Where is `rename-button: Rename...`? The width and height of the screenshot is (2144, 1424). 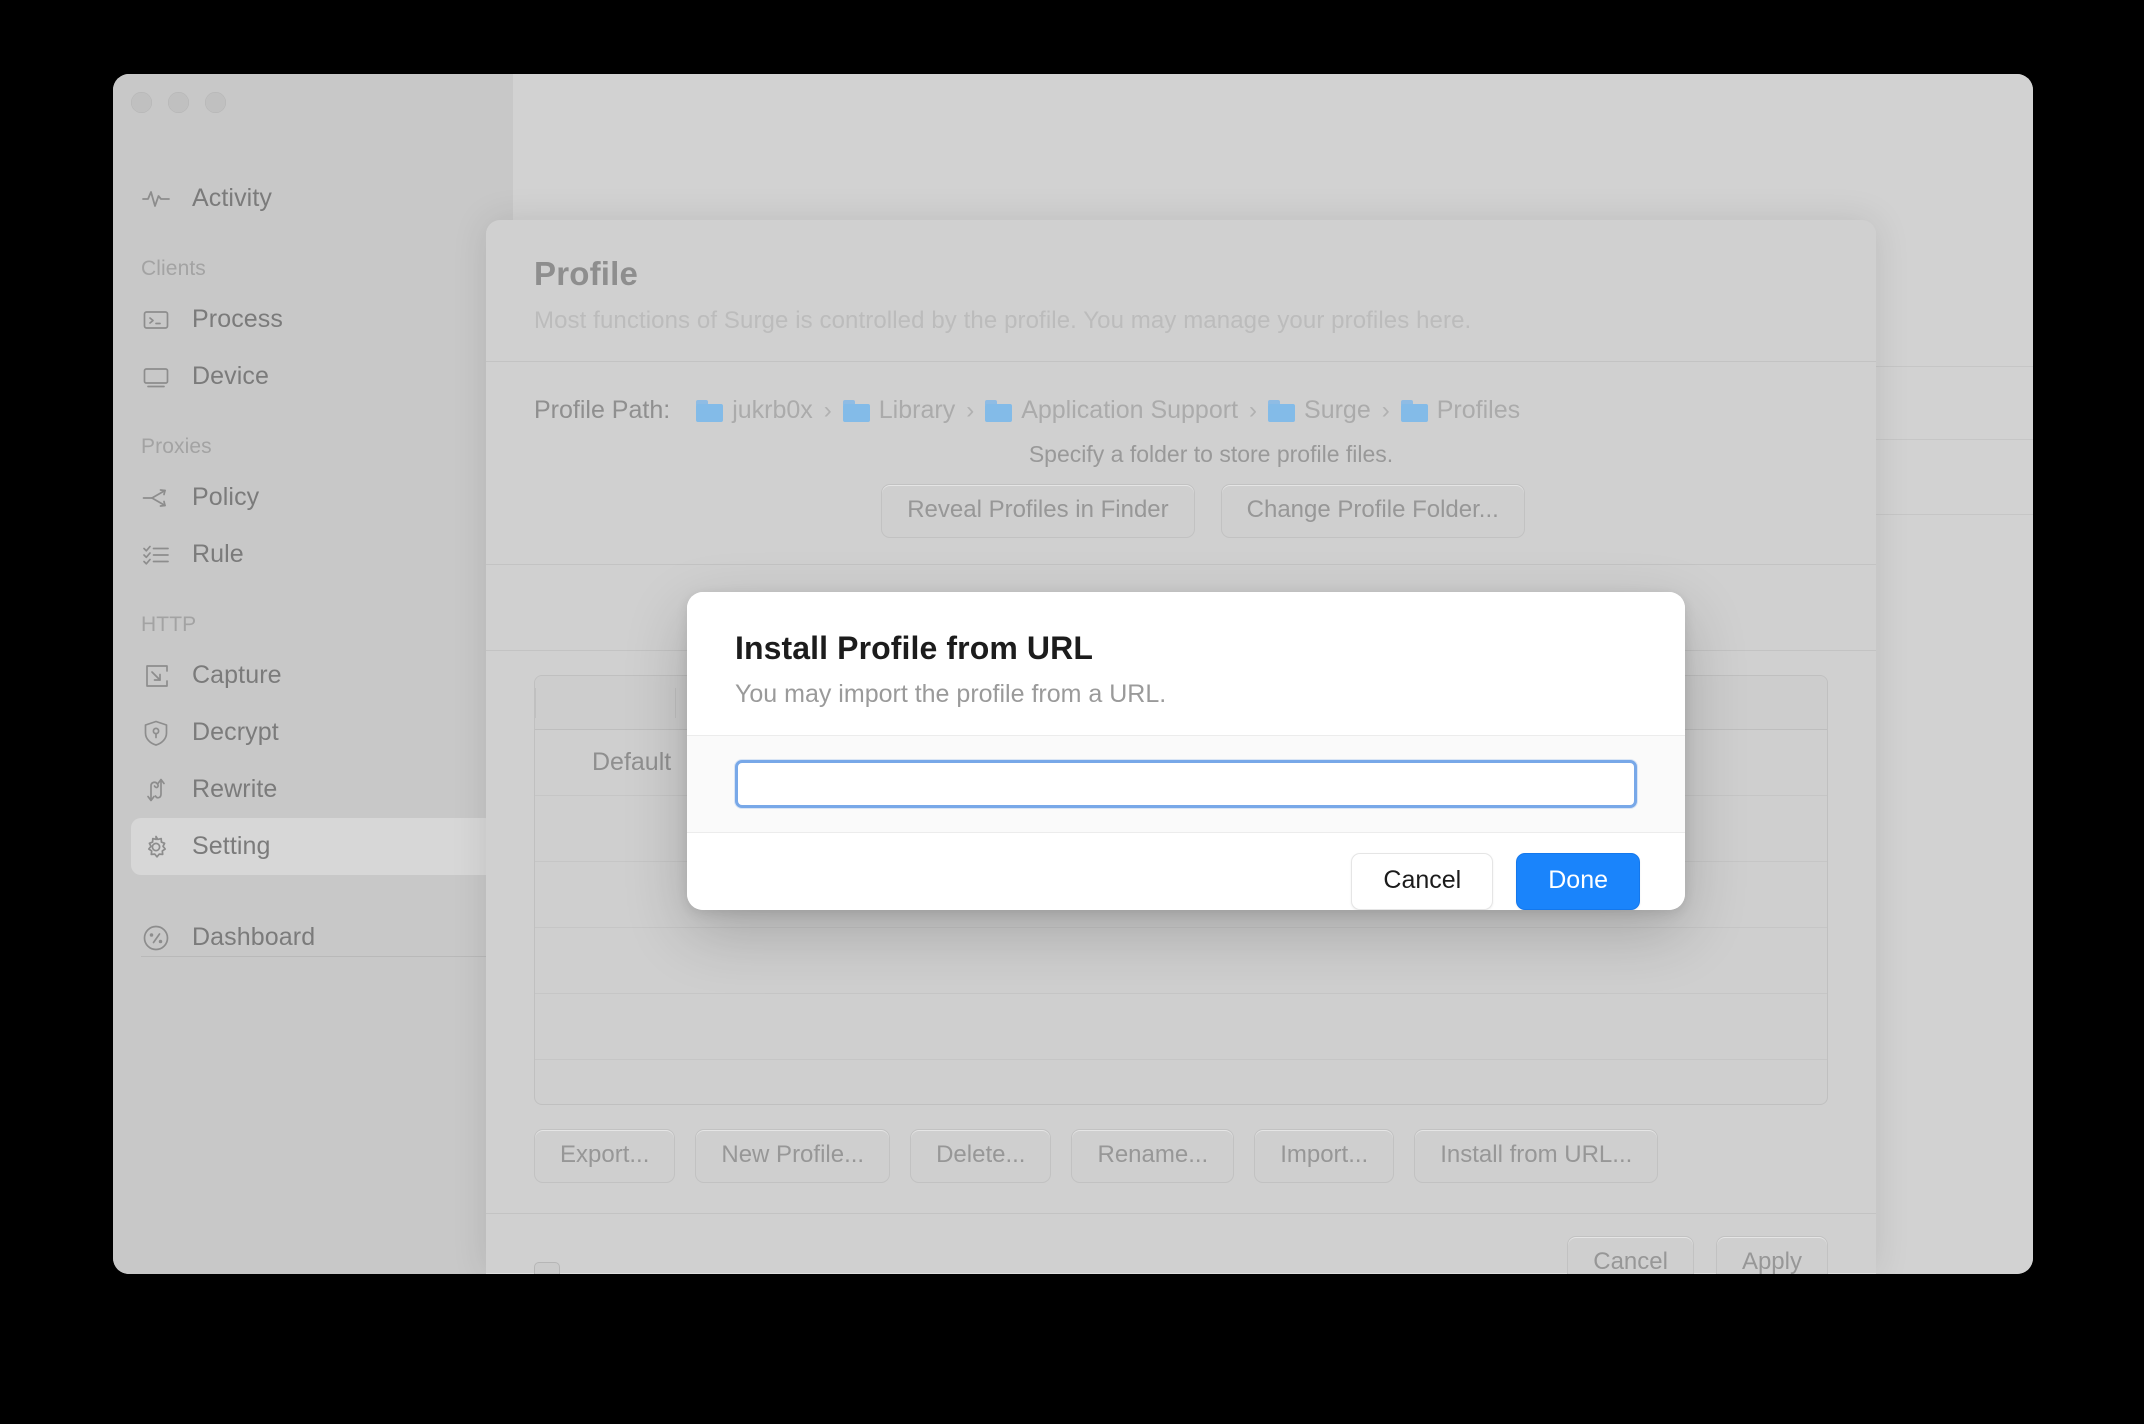 rename-button: Rename... is located at coordinates (1153, 1156).